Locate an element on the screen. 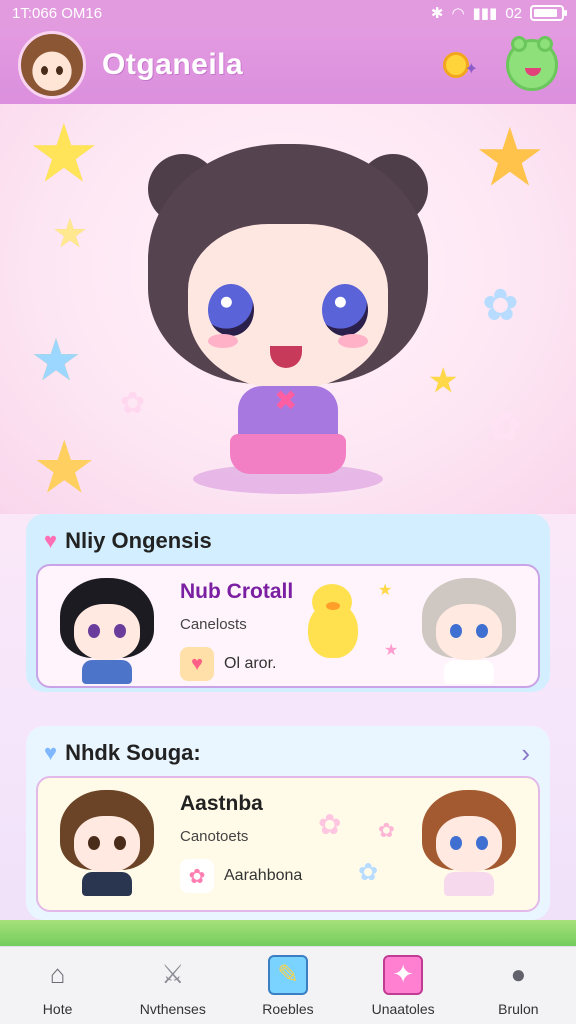  nav-item-battles: ⚔ Nvthenses is located at coordinates (173, 985).